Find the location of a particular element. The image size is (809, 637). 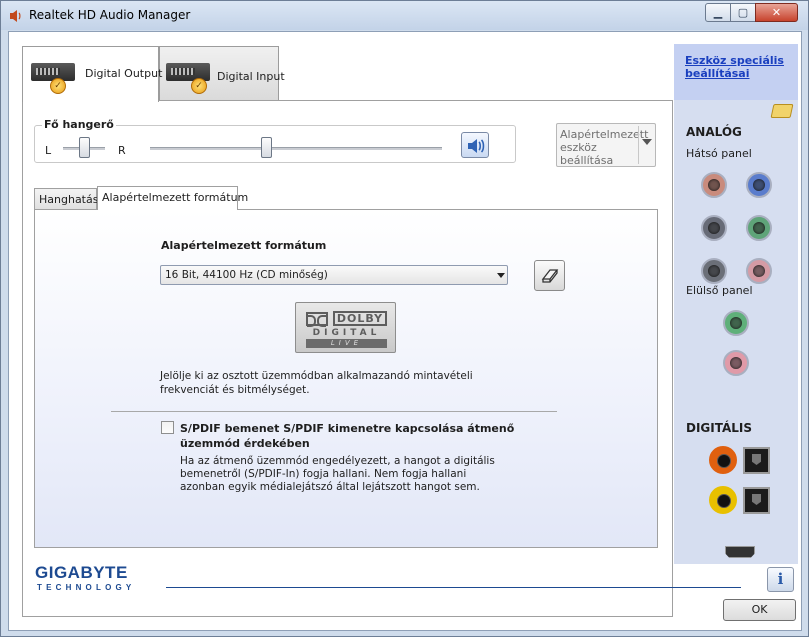

volume-track is located at coordinates (296, 148).